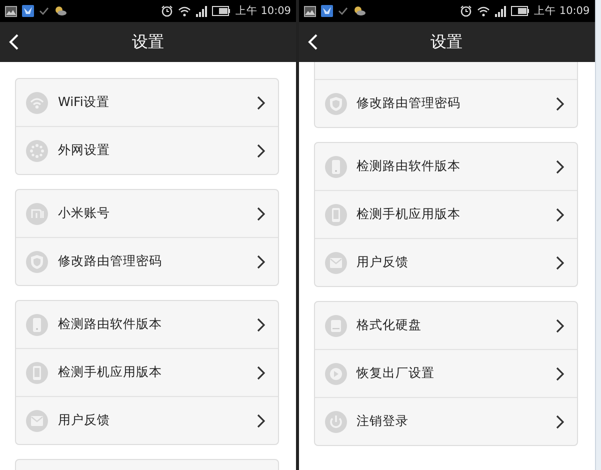  I want to click on settings-item: 恢复出厂设置, so click(445, 373).